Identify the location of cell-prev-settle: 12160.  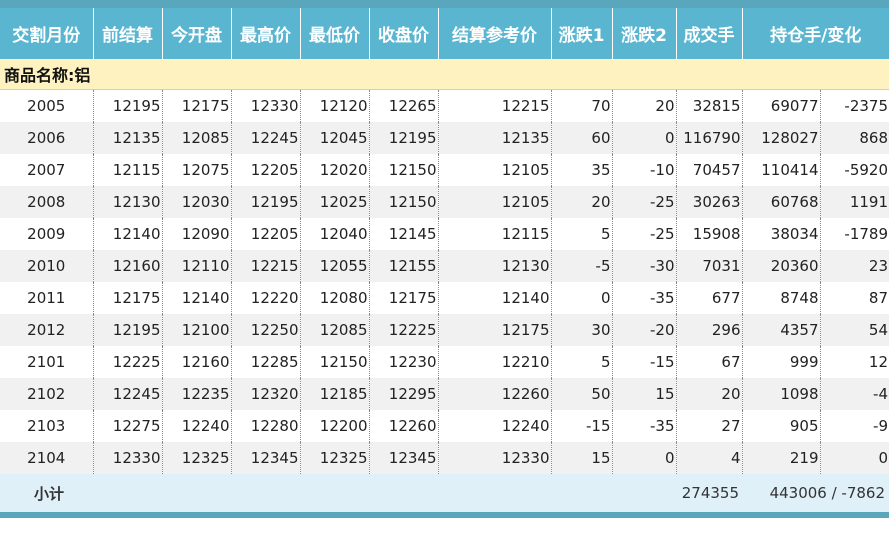
(127, 266).